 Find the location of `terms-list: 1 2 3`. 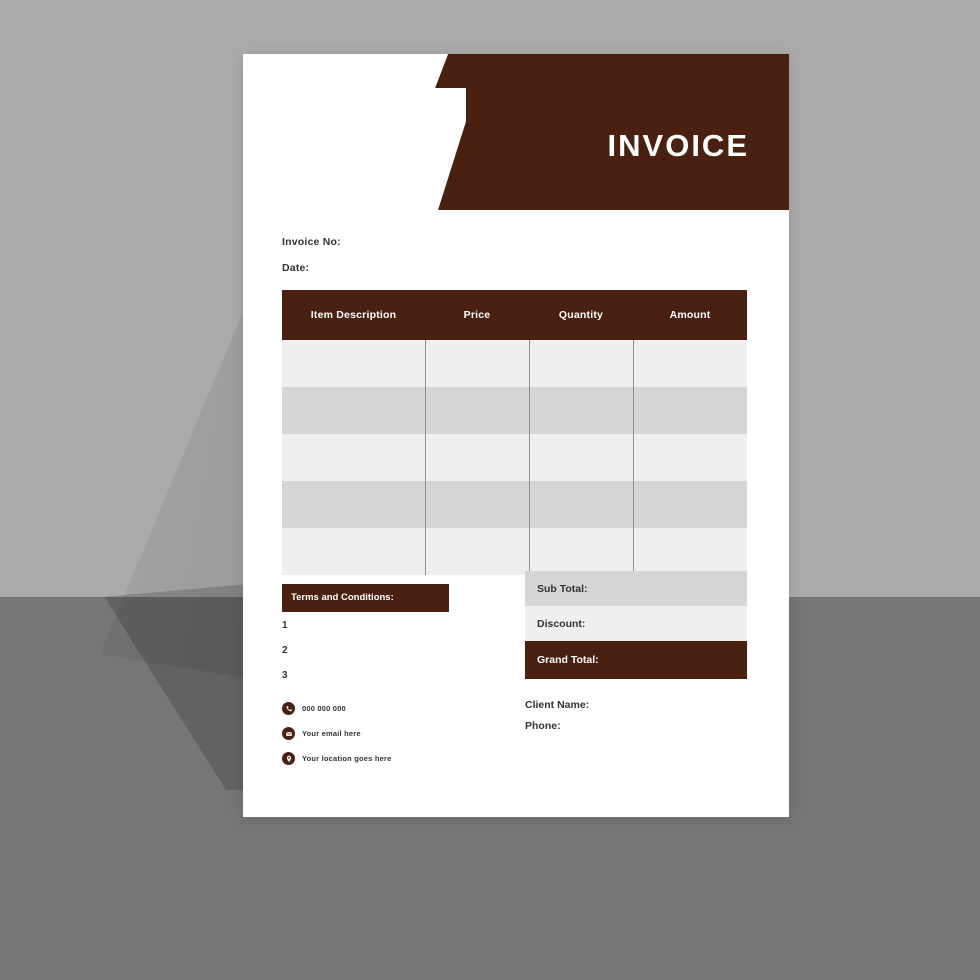

terms-list: 1 2 3 is located at coordinates (372, 657).